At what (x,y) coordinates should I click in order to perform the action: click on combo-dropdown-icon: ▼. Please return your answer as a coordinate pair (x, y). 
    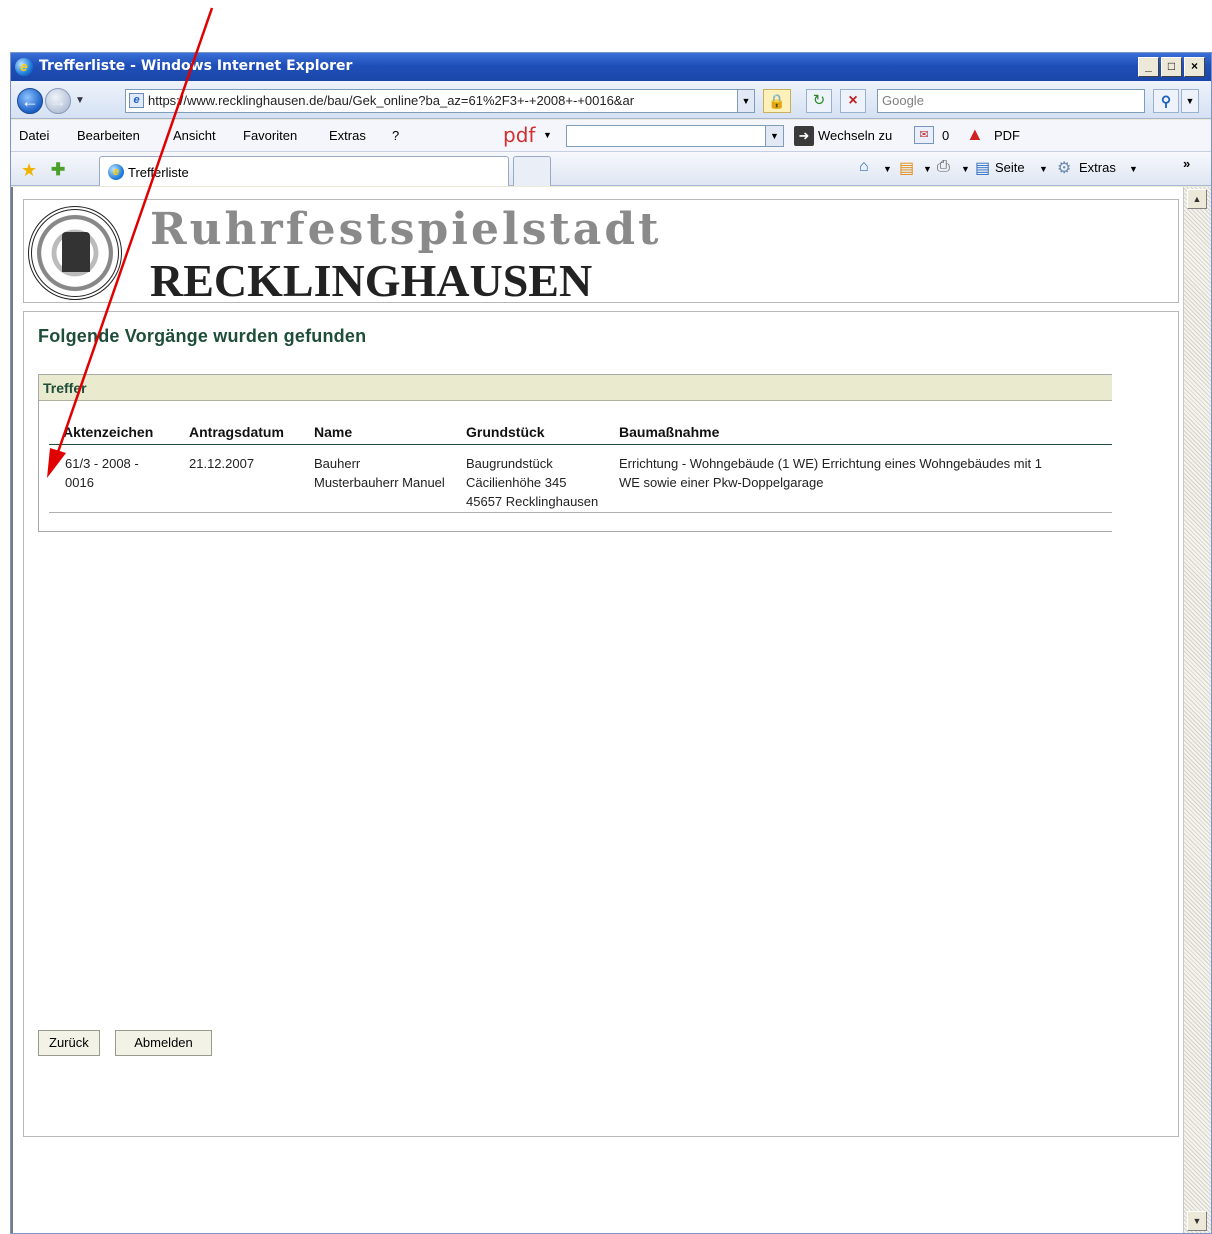
    Looking at the image, I should click on (774, 136).